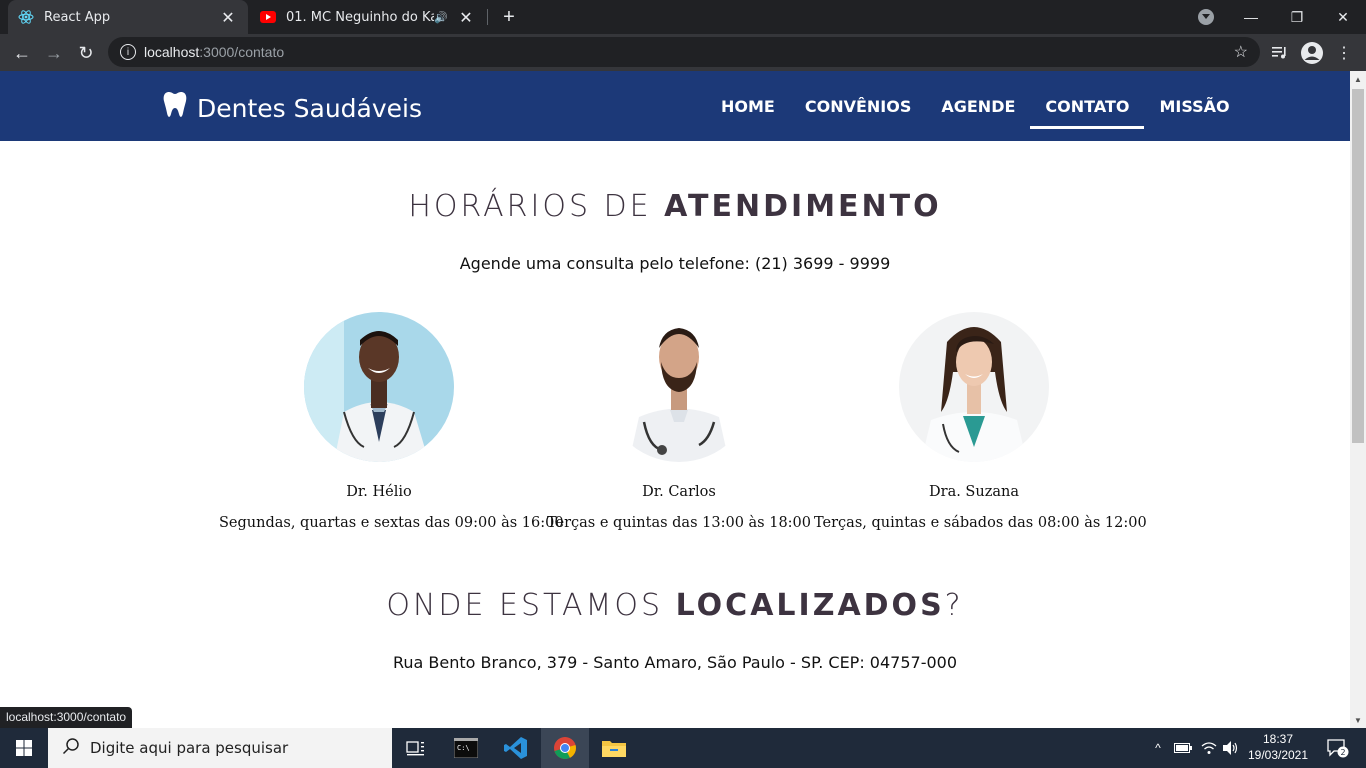  I want to click on info-icon: i, so click(128, 52).